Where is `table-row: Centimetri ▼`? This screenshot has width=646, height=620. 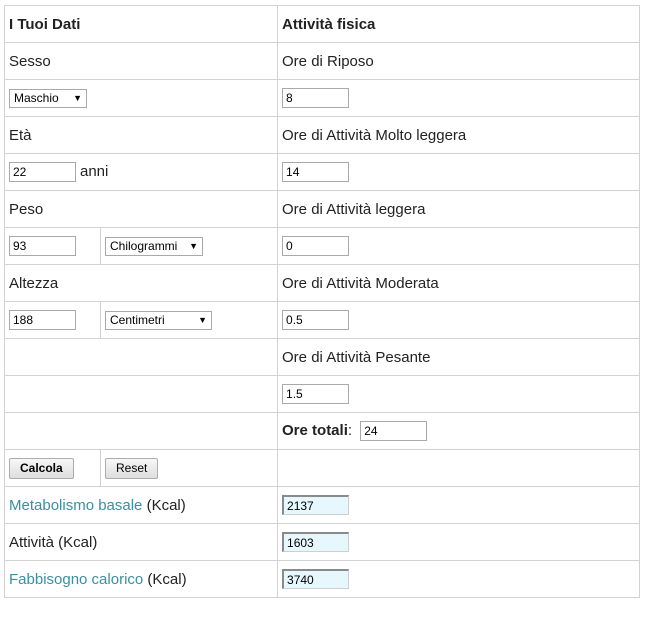 table-row: Centimetri ▼ is located at coordinates (322, 320).